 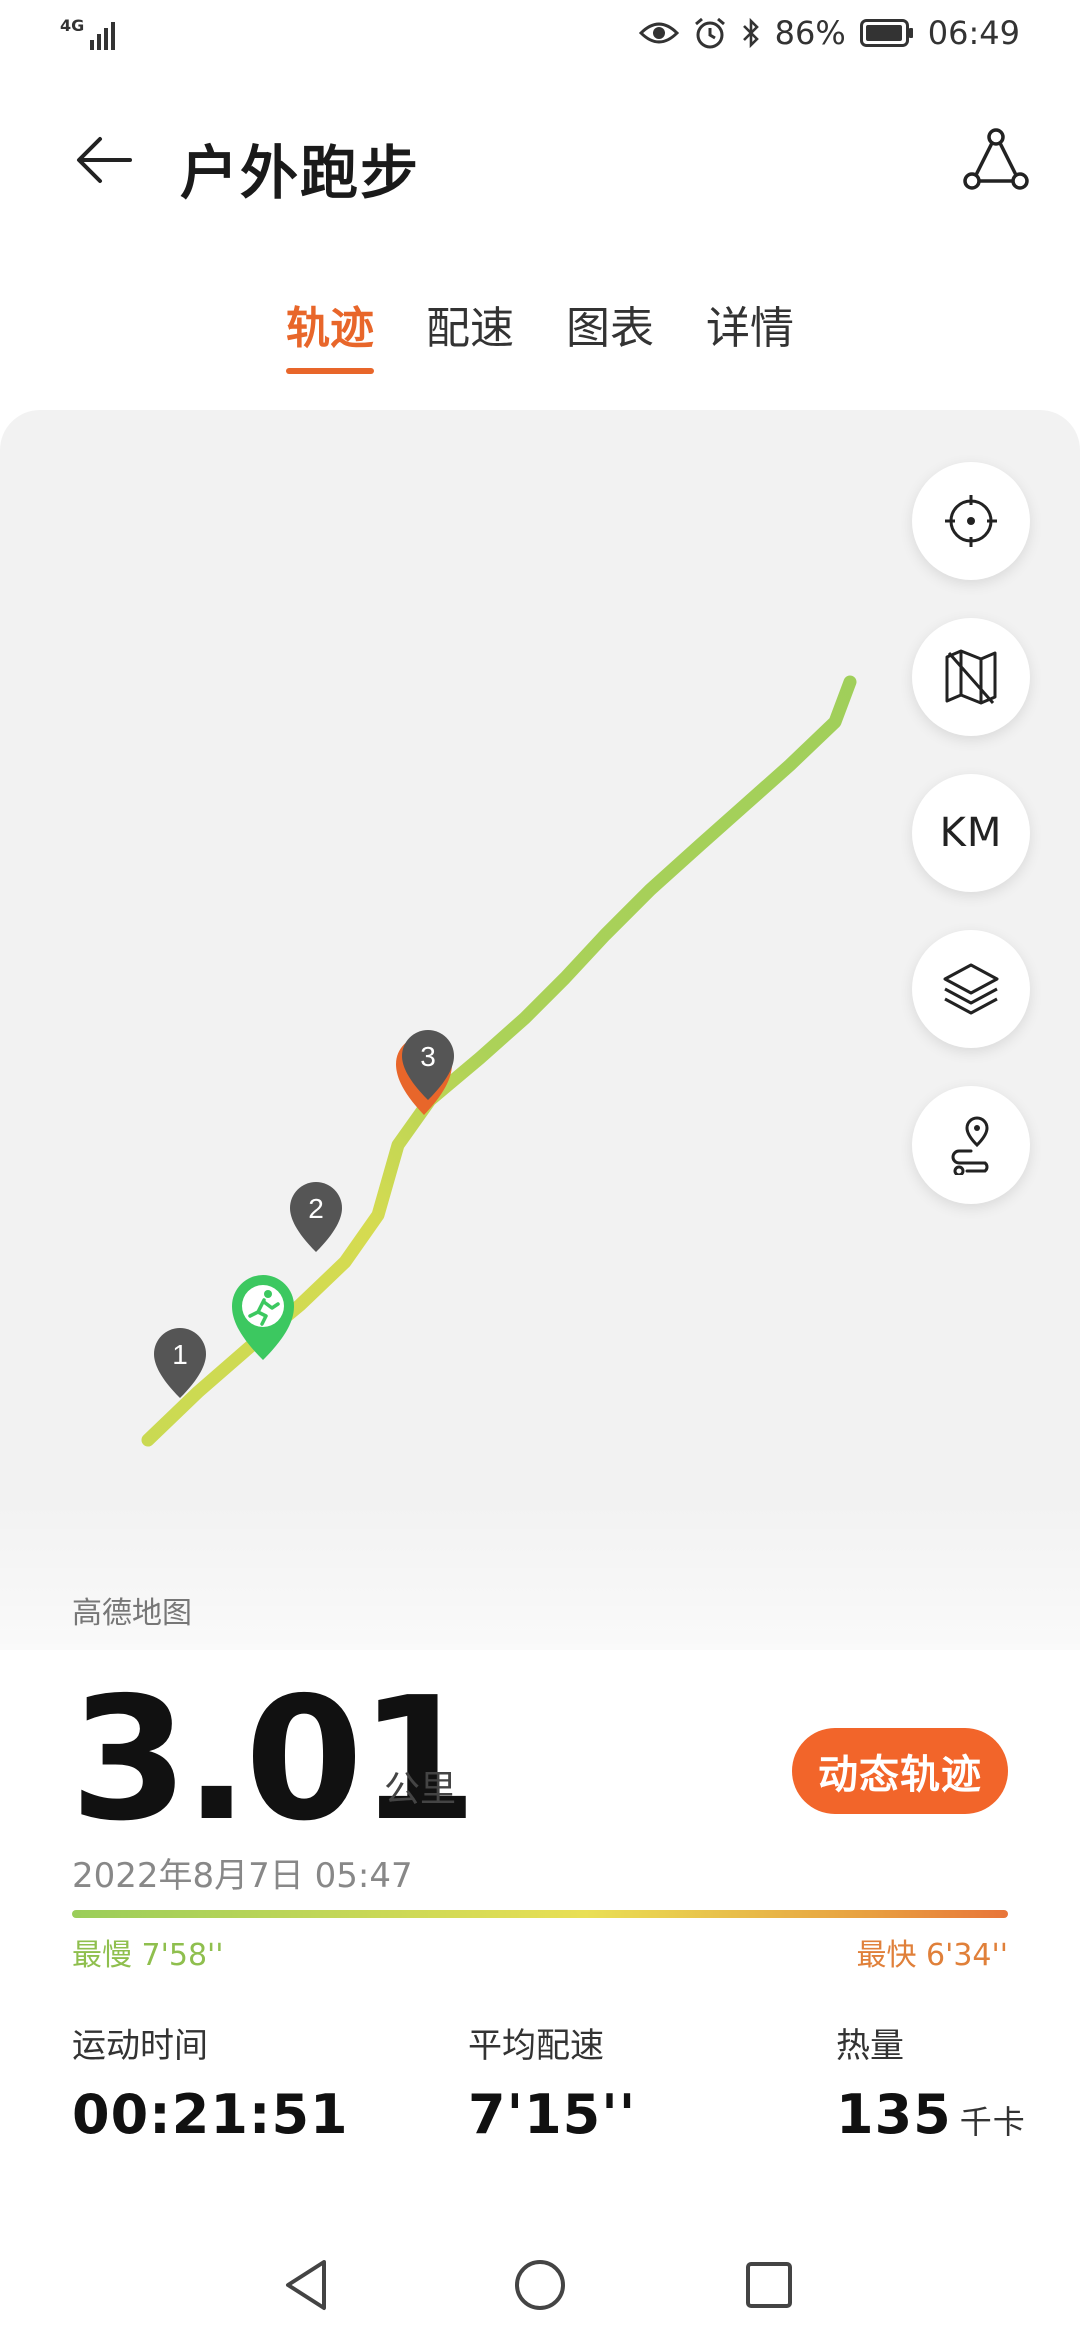 What do you see at coordinates (894, 2114) in the screenshot?
I see `calories-value: 135` at bounding box center [894, 2114].